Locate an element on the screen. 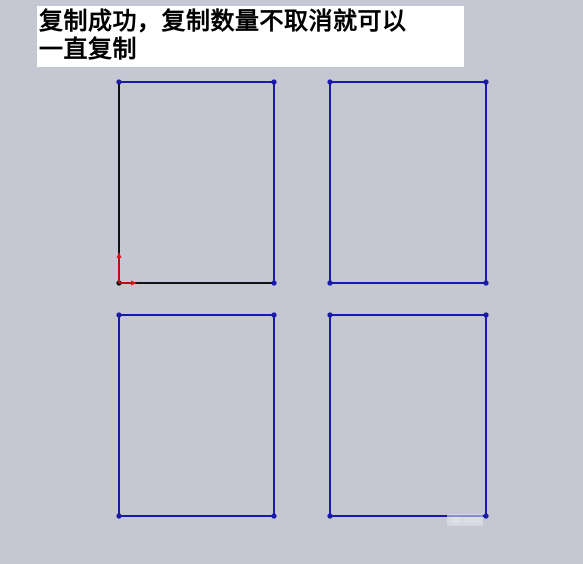 The width and height of the screenshot is (583, 564). rect1-vertex-bottom-right is located at coordinates (274, 283).